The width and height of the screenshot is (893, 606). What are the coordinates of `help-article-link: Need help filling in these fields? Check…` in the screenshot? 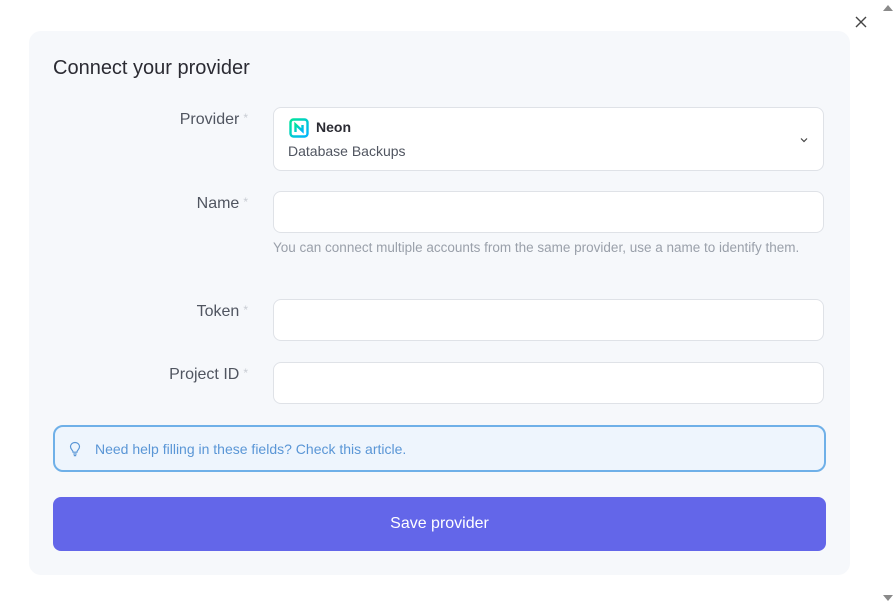 It's located at (439, 448).